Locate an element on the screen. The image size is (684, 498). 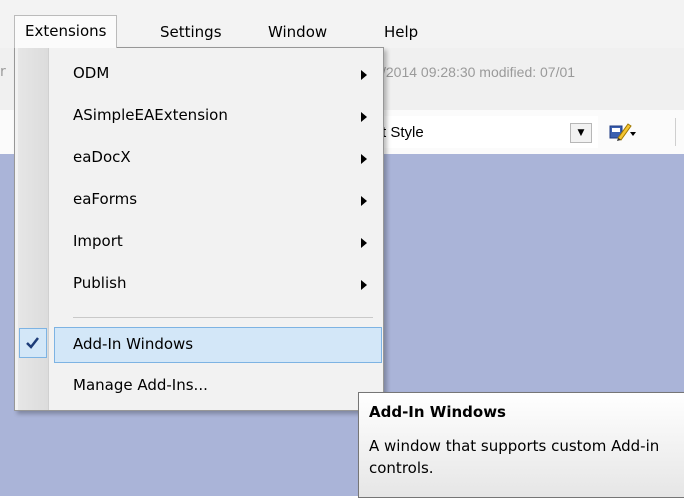
menu-item-import: Import is located at coordinates (199, 243).